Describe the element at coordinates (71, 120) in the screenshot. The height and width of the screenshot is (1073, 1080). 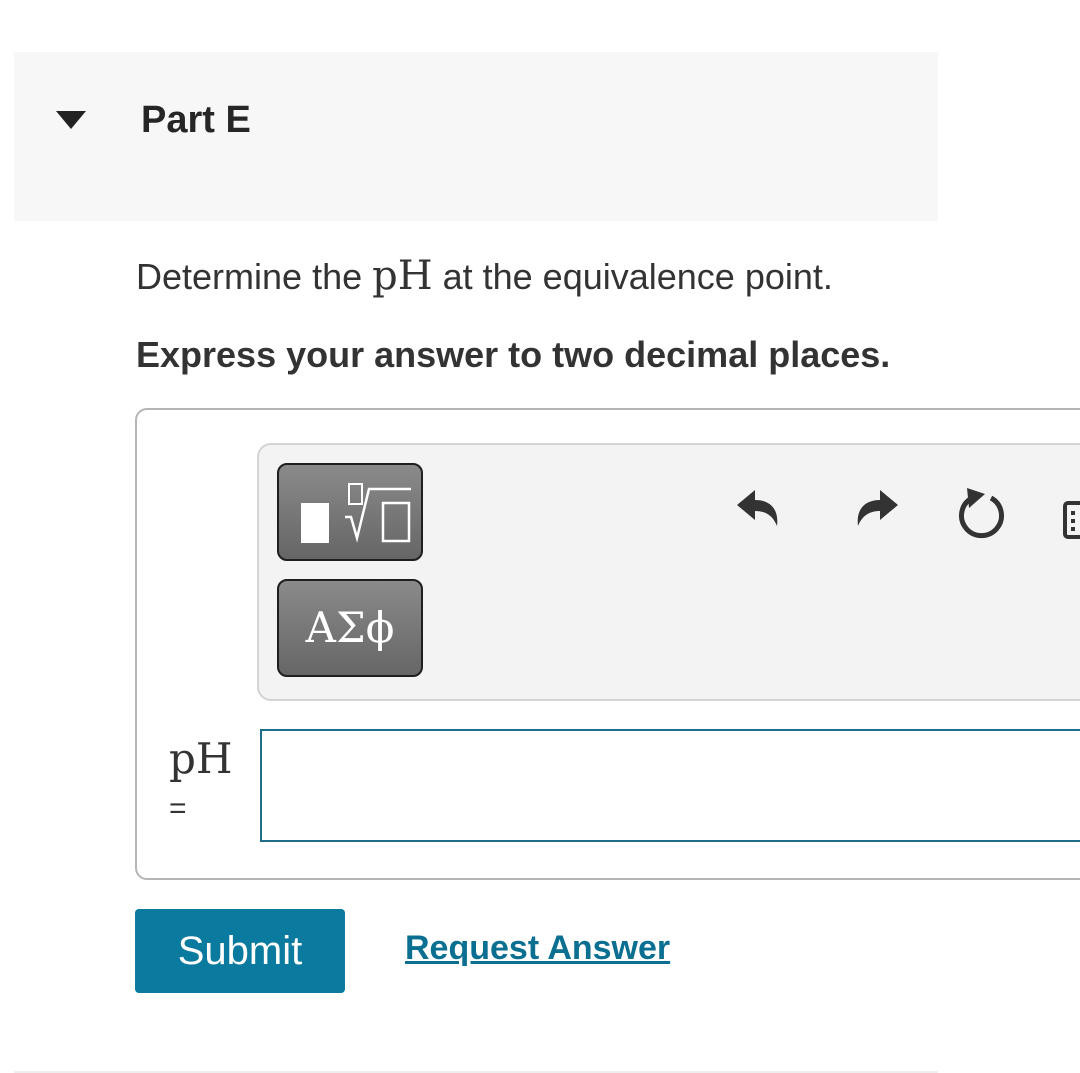
I see `caret-down-icon` at that location.